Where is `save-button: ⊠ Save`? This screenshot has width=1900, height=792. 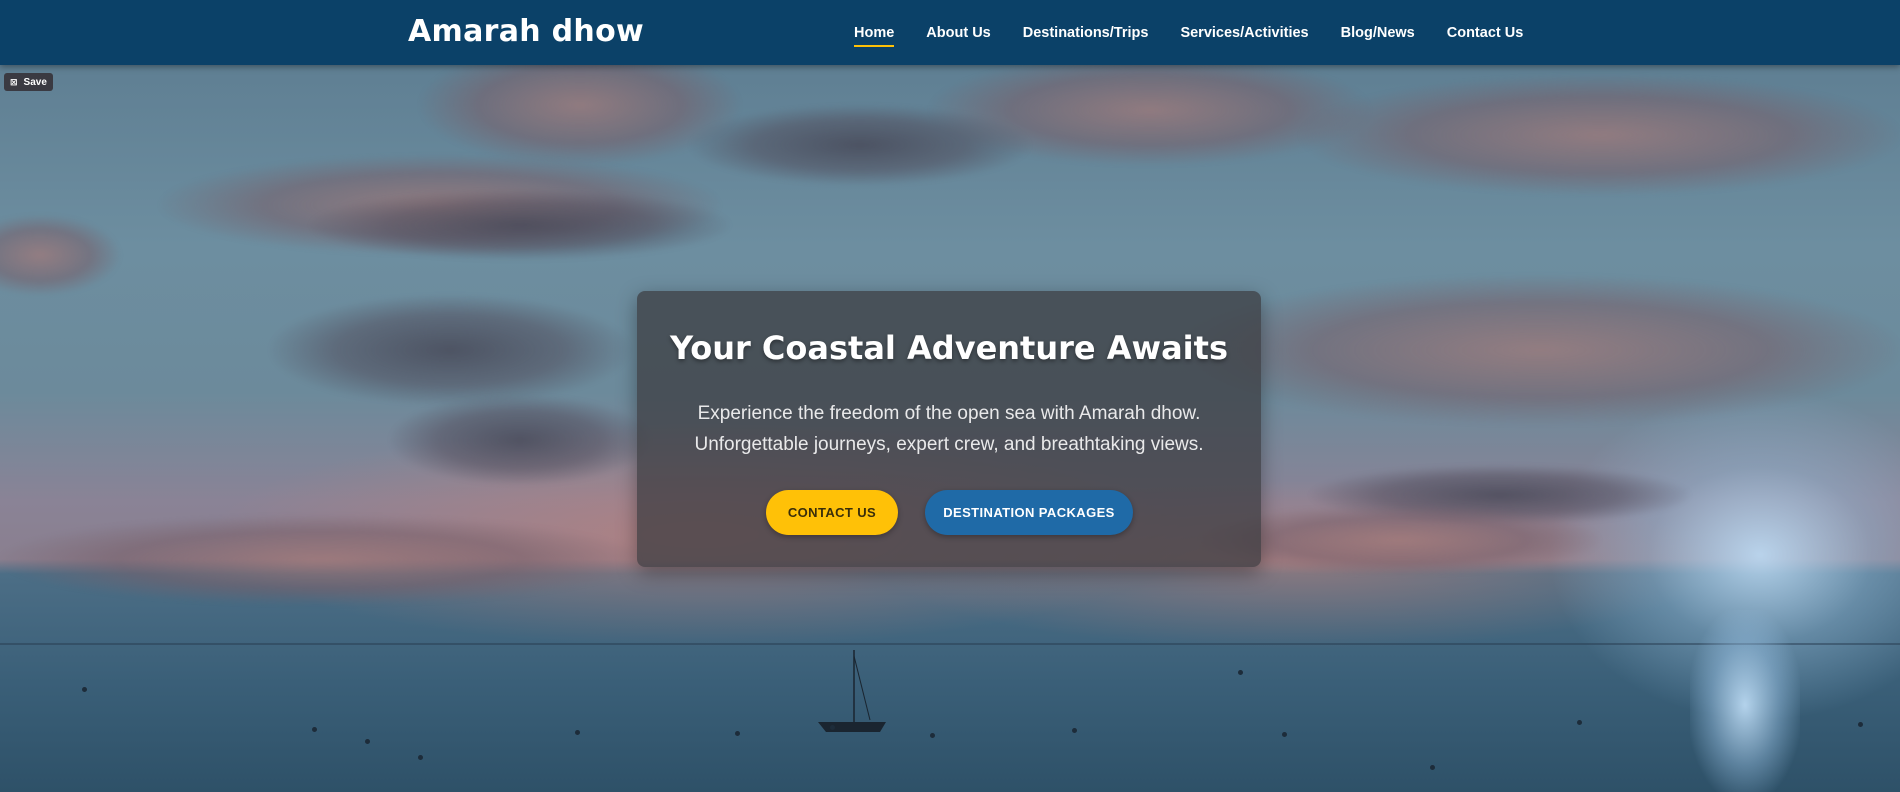 save-button: ⊠ Save is located at coordinates (28, 82).